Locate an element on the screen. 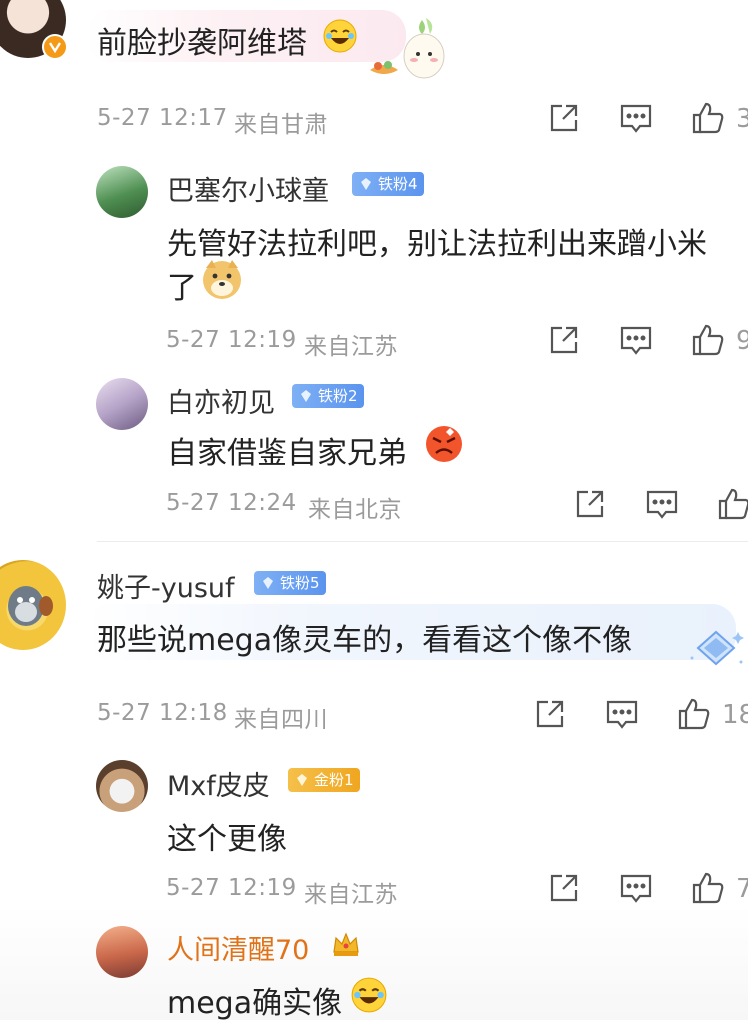  radish-sticker is located at coordinates (407, 47).